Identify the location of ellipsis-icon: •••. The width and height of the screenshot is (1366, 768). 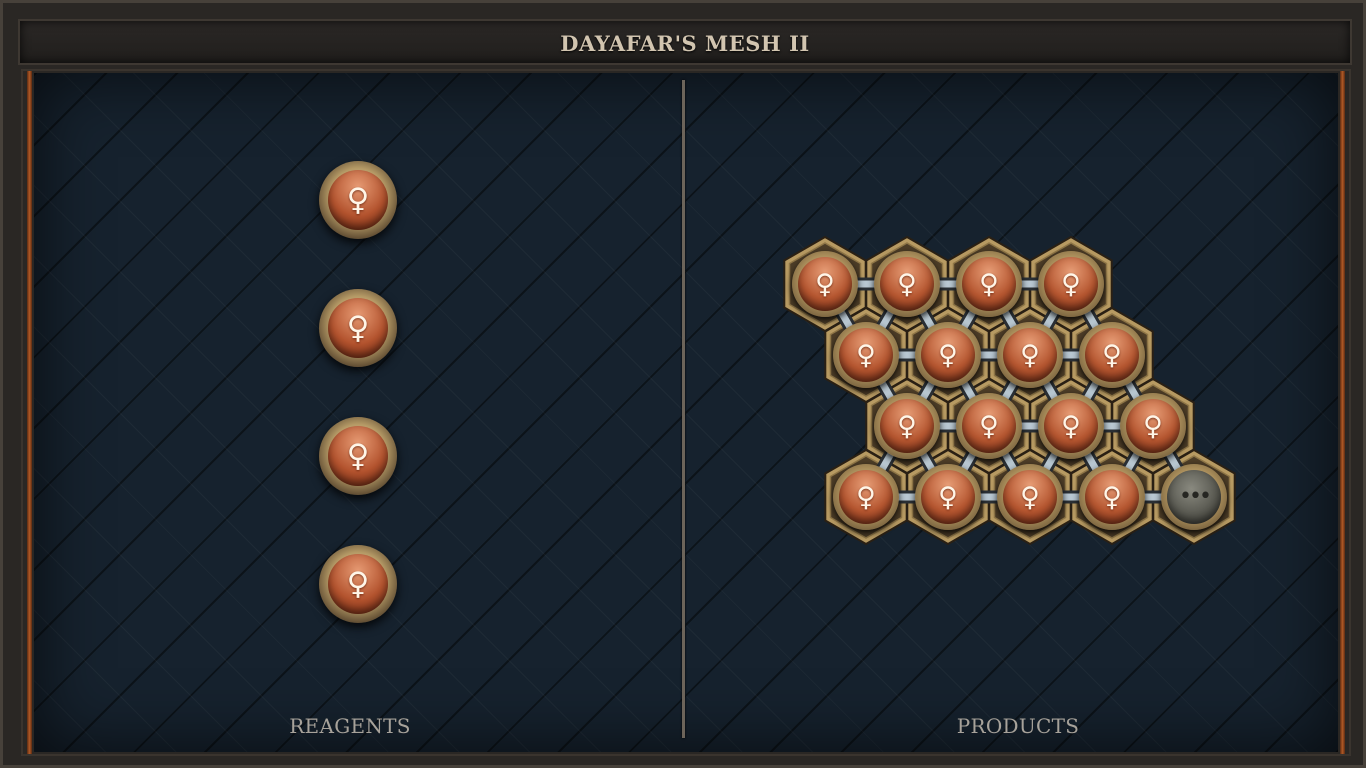
(1195, 496).